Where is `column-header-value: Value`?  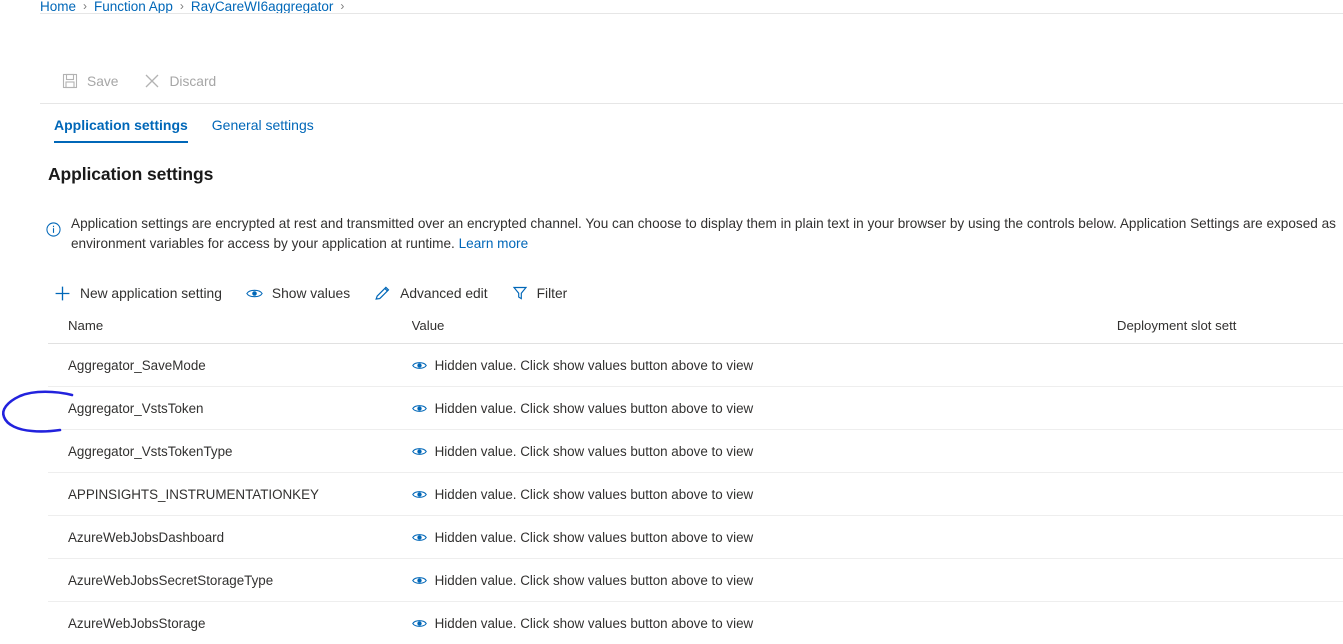 column-header-value: Value is located at coordinates (764, 325).